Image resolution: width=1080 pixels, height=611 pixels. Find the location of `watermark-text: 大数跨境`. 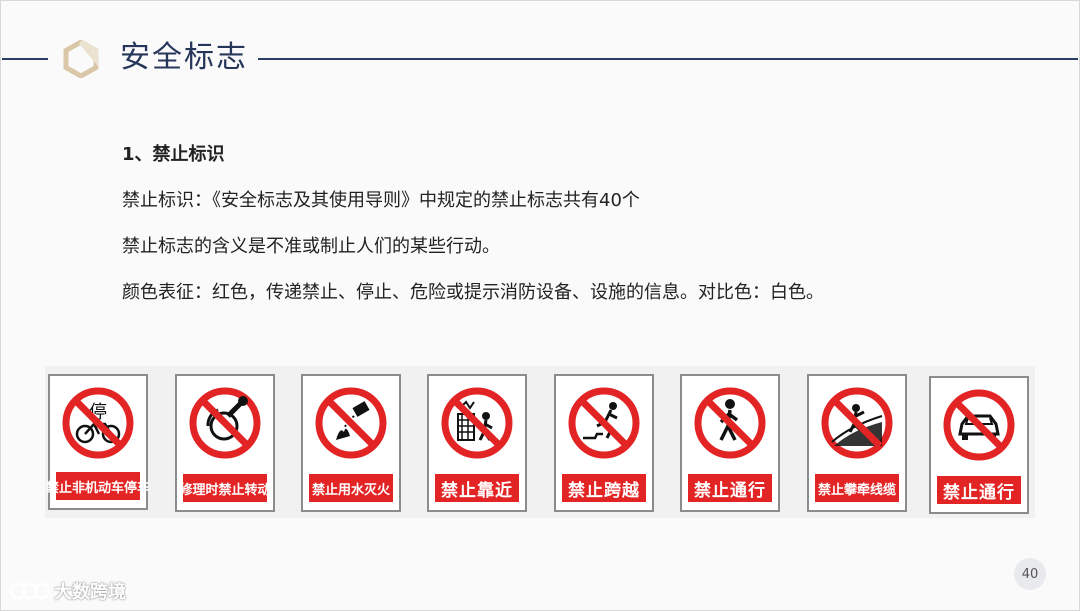

watermark-text: 大数跨境 is located at coordinates (90, 592).